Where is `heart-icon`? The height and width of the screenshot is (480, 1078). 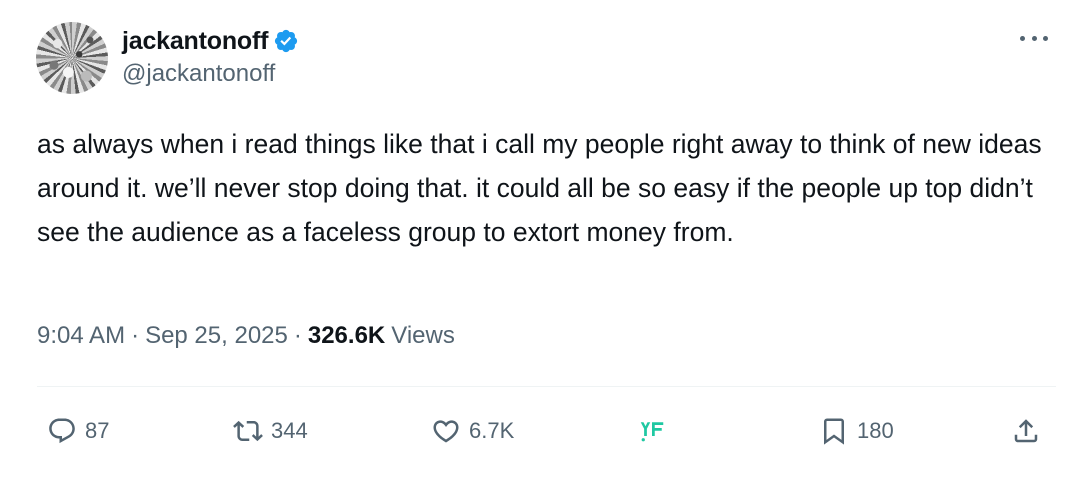
heart-icon is located at coordinates (446, 431).